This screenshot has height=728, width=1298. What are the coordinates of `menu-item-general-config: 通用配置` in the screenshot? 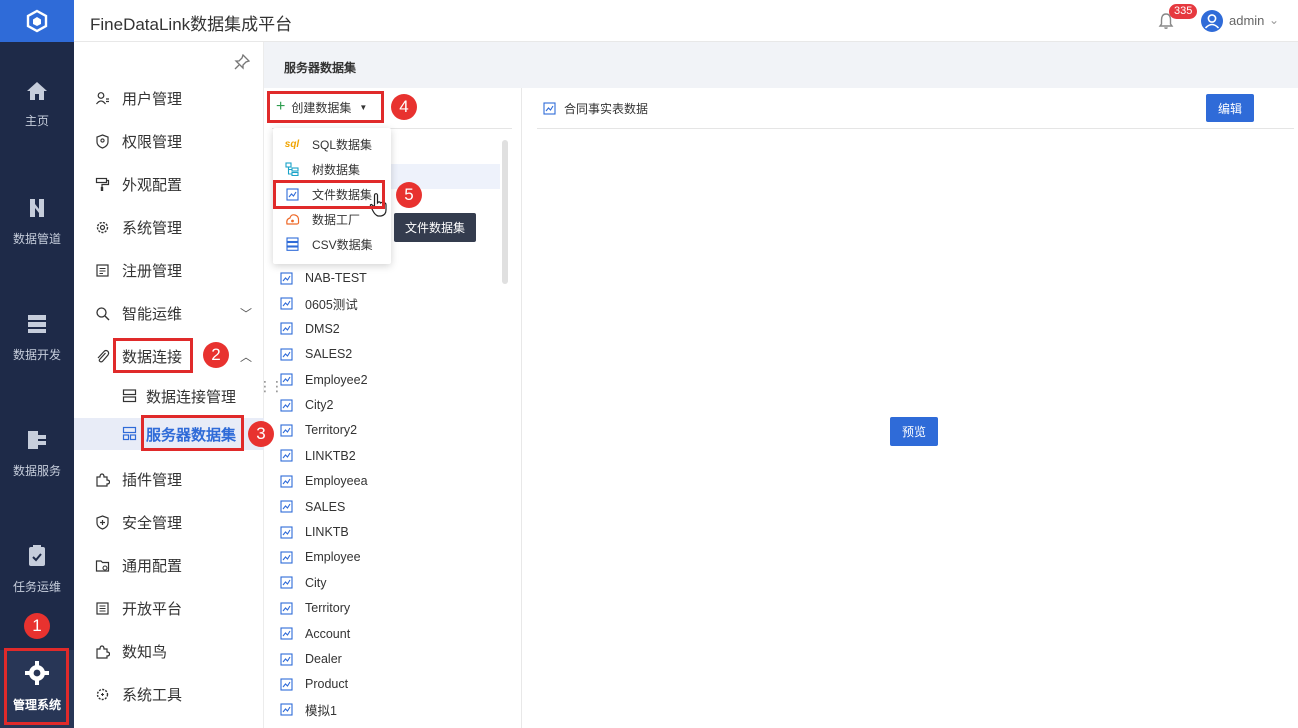 It's located at (169, 565).